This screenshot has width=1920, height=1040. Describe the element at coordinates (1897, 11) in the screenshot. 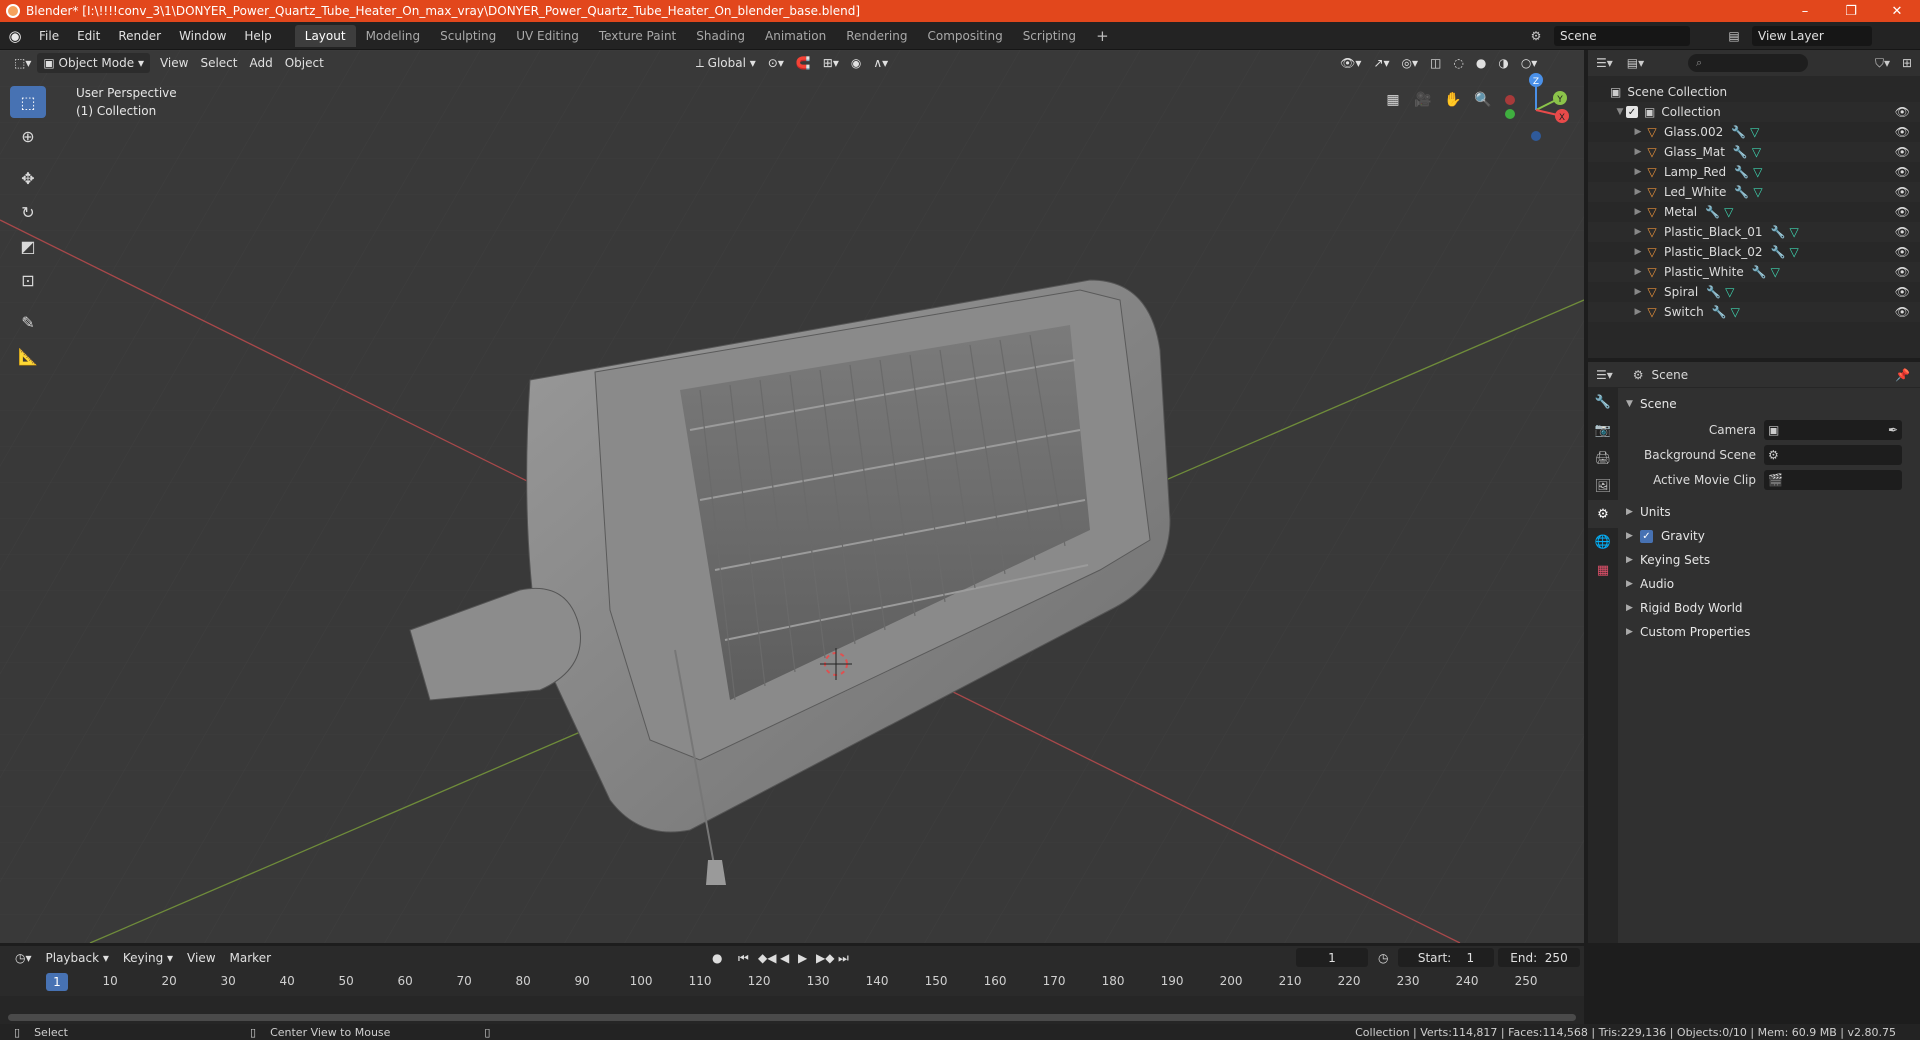

I see `close-button: ✕` at that location.